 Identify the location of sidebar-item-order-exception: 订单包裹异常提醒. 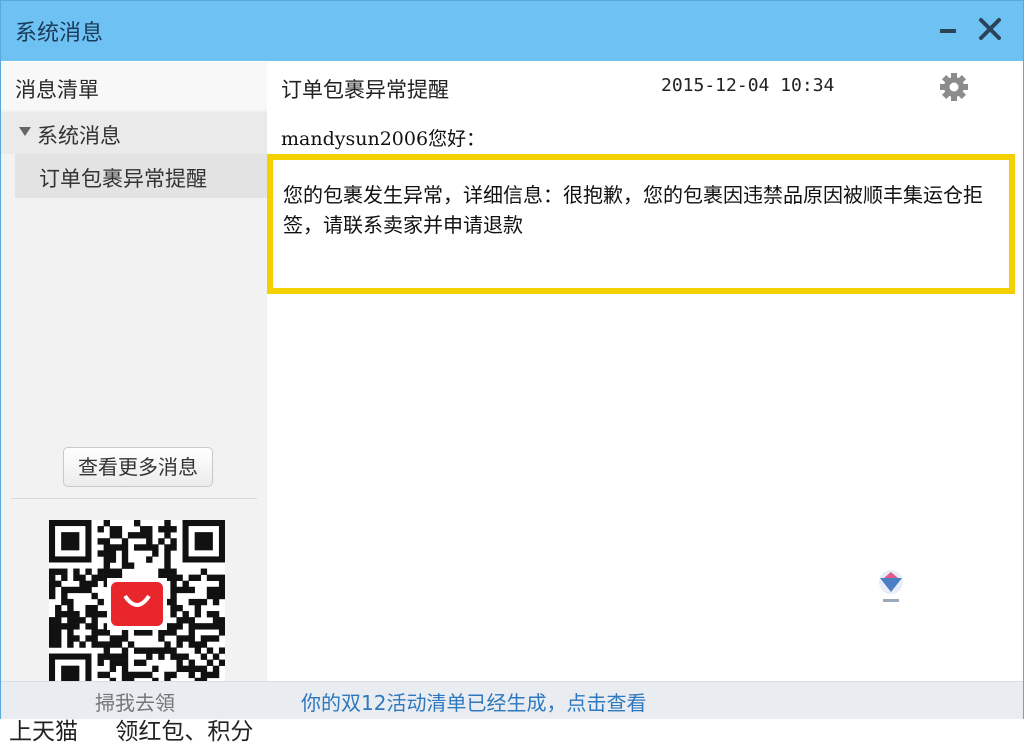
(141, 176).